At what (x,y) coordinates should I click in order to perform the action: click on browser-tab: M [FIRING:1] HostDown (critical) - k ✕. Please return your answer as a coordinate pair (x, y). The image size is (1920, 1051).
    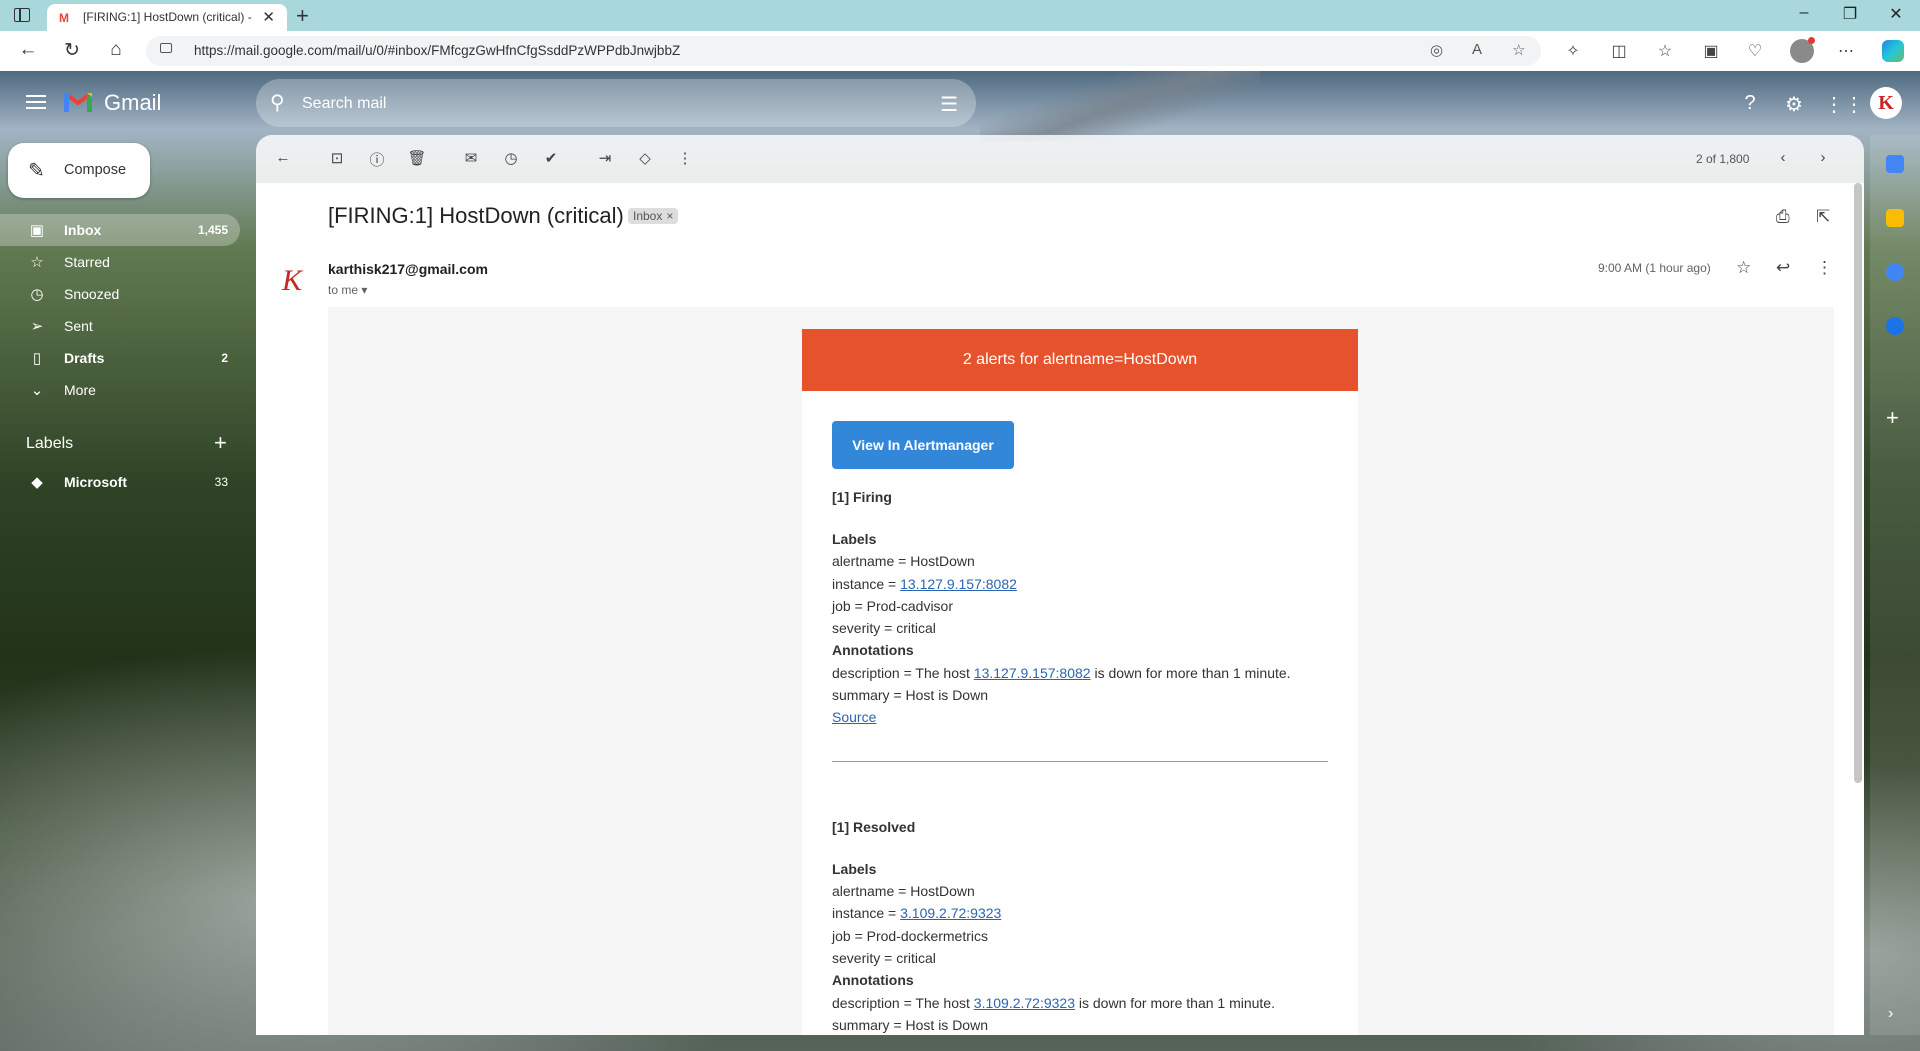
    Looking at the image, I should click on (167, 17).